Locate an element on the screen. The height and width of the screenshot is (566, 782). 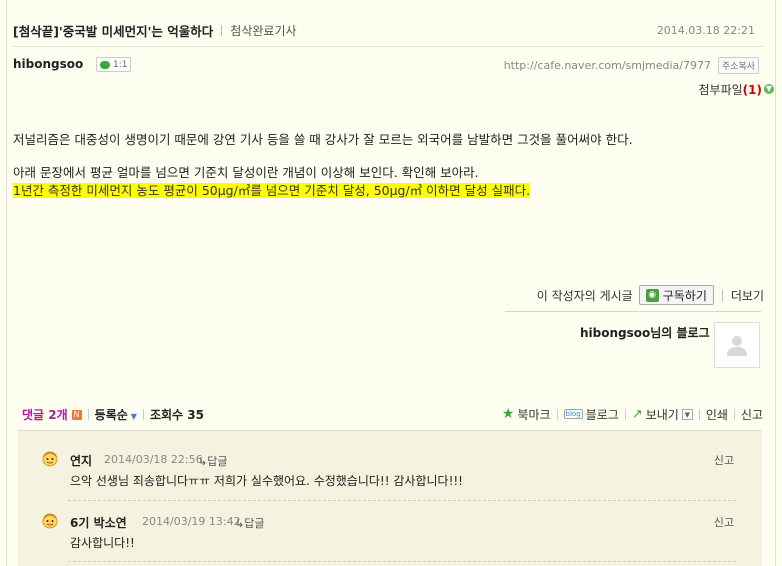
post-url: http://cafe.naver.com/smjmedia/7977 is located at coordinates (607, 65).